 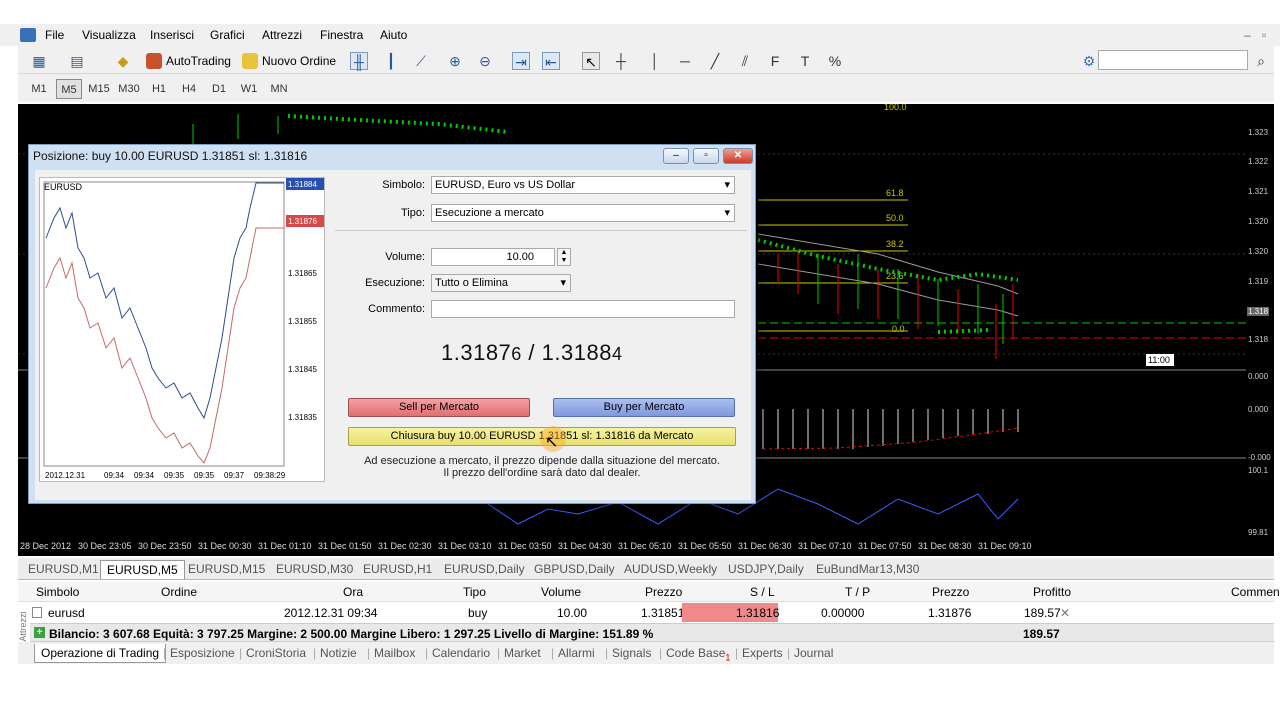 I want to click on vertical-line-icon: │, so click(x=655, y=61).